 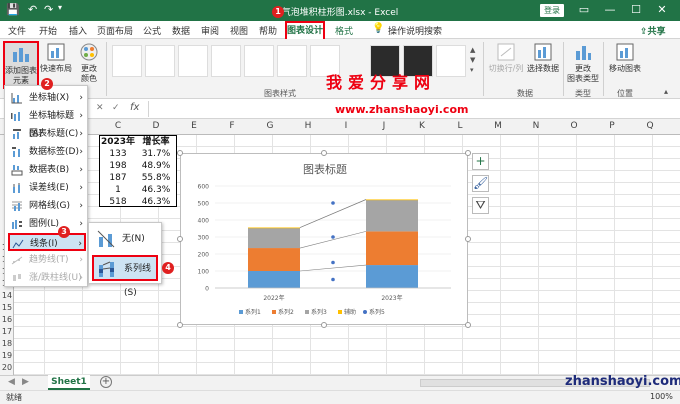 I want to click on table-cell: 1, so click(x=118, y=190).